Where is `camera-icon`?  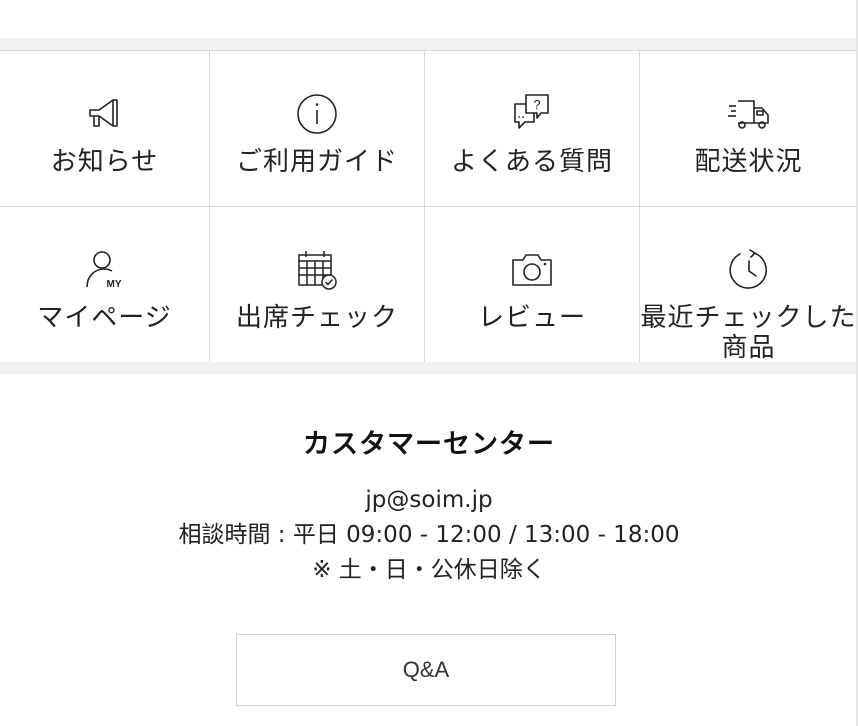
camera-icon is located at coordinates (532, 270).